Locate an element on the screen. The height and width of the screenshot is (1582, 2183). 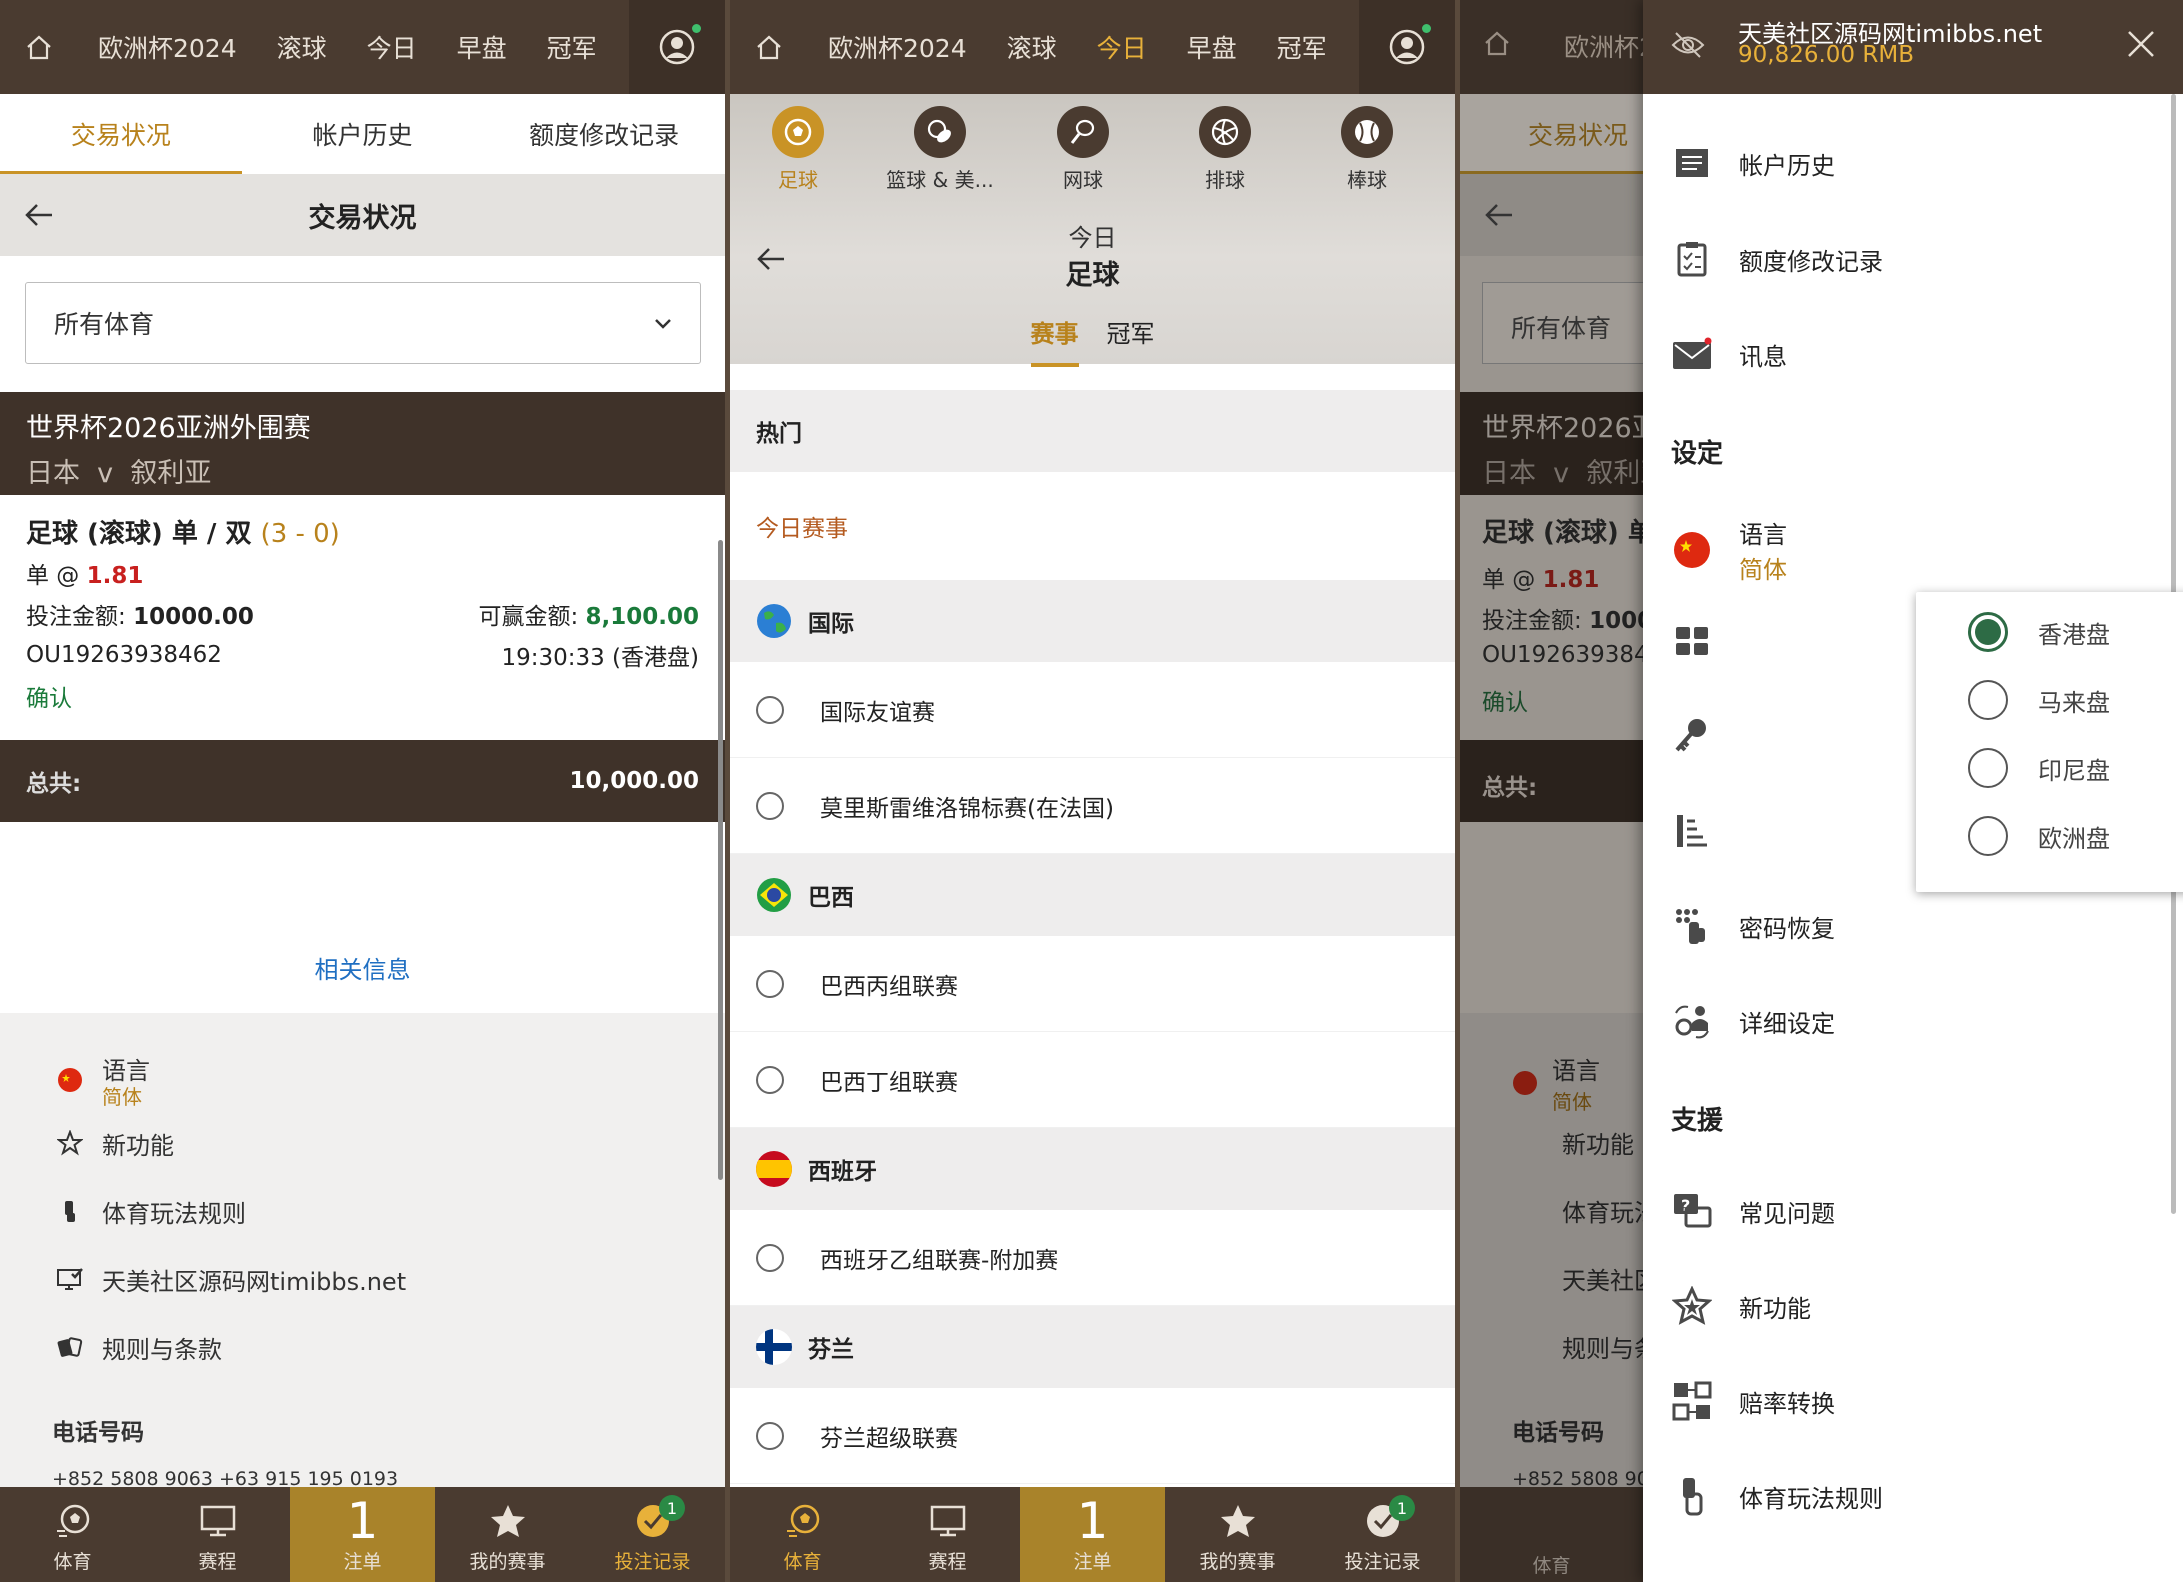
menu-password-recovery: 密码恢复 is located at coordinates (1753, 926).